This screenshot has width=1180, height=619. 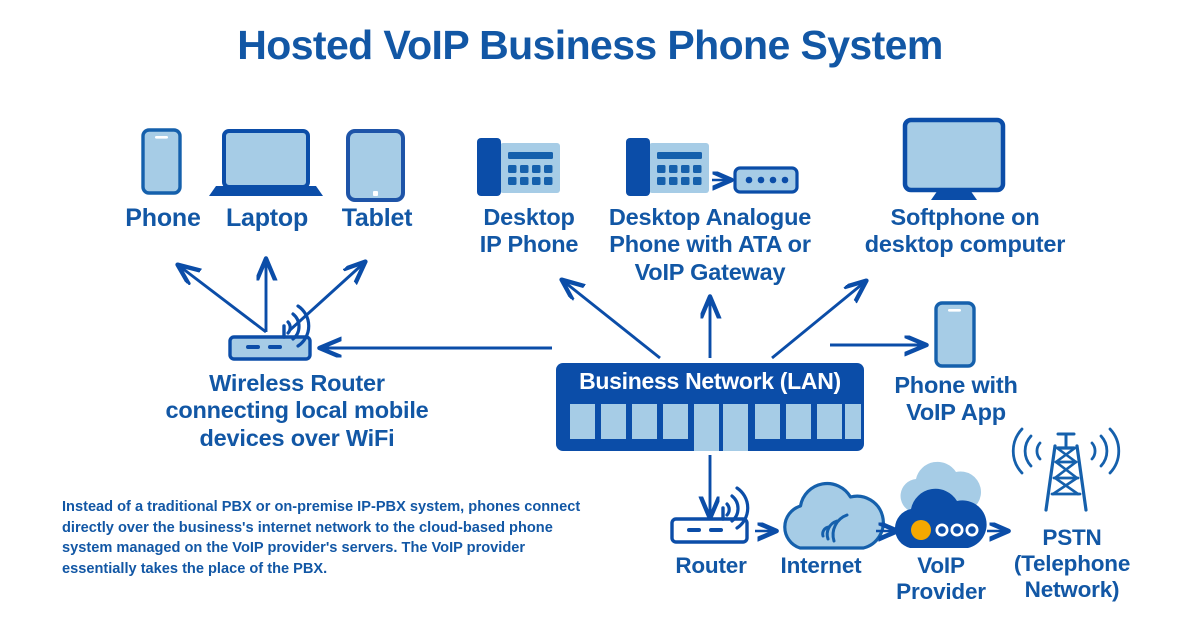 I want to click on lan-bar-label: Business Network (LAN), so click(x=710, y=381).